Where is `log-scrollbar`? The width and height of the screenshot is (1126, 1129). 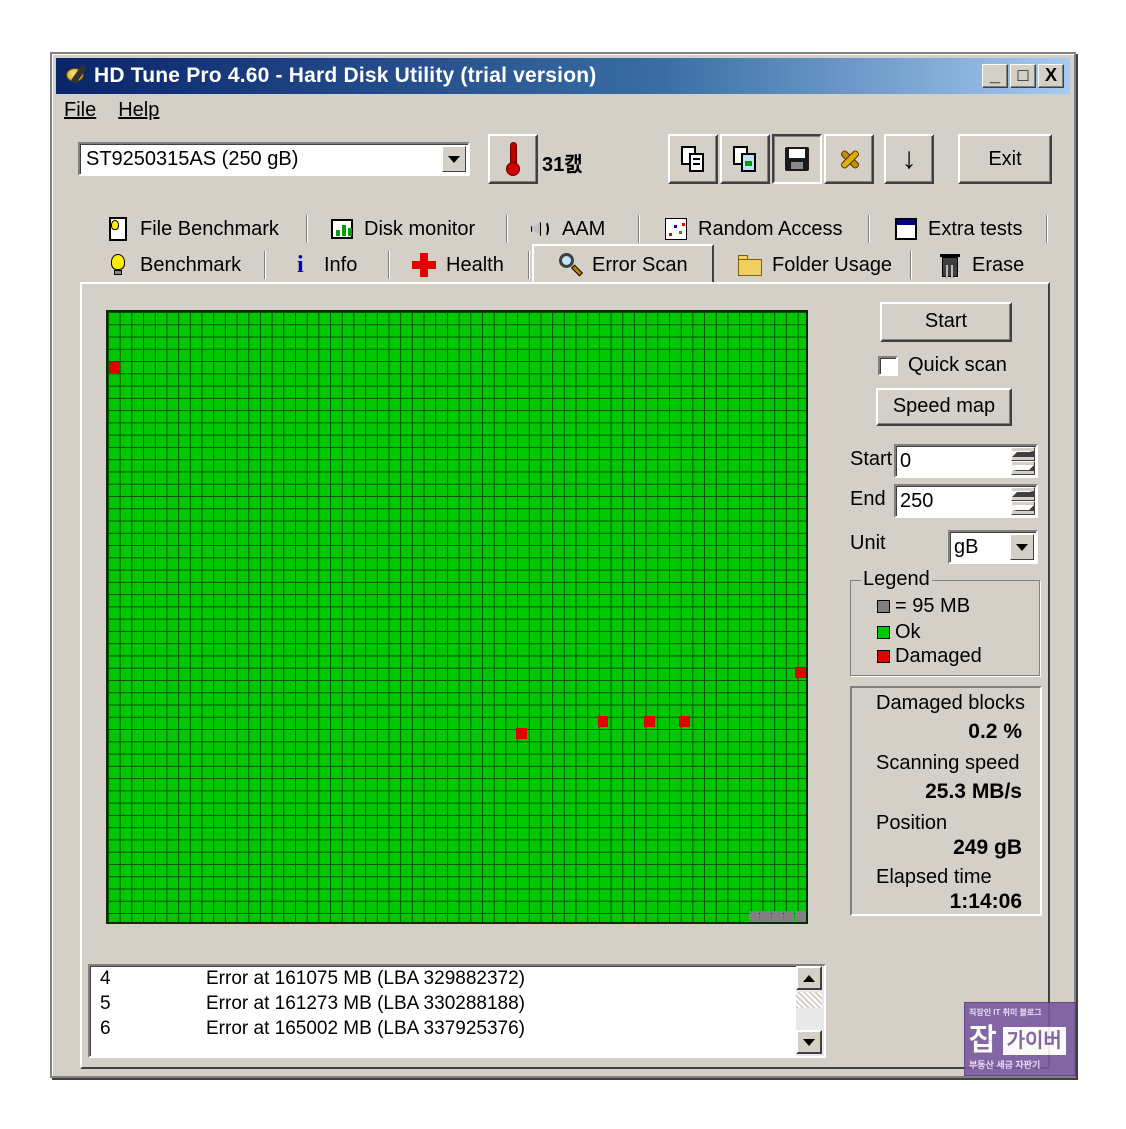 log-scrollbar is located at coordinates (810, 1011).